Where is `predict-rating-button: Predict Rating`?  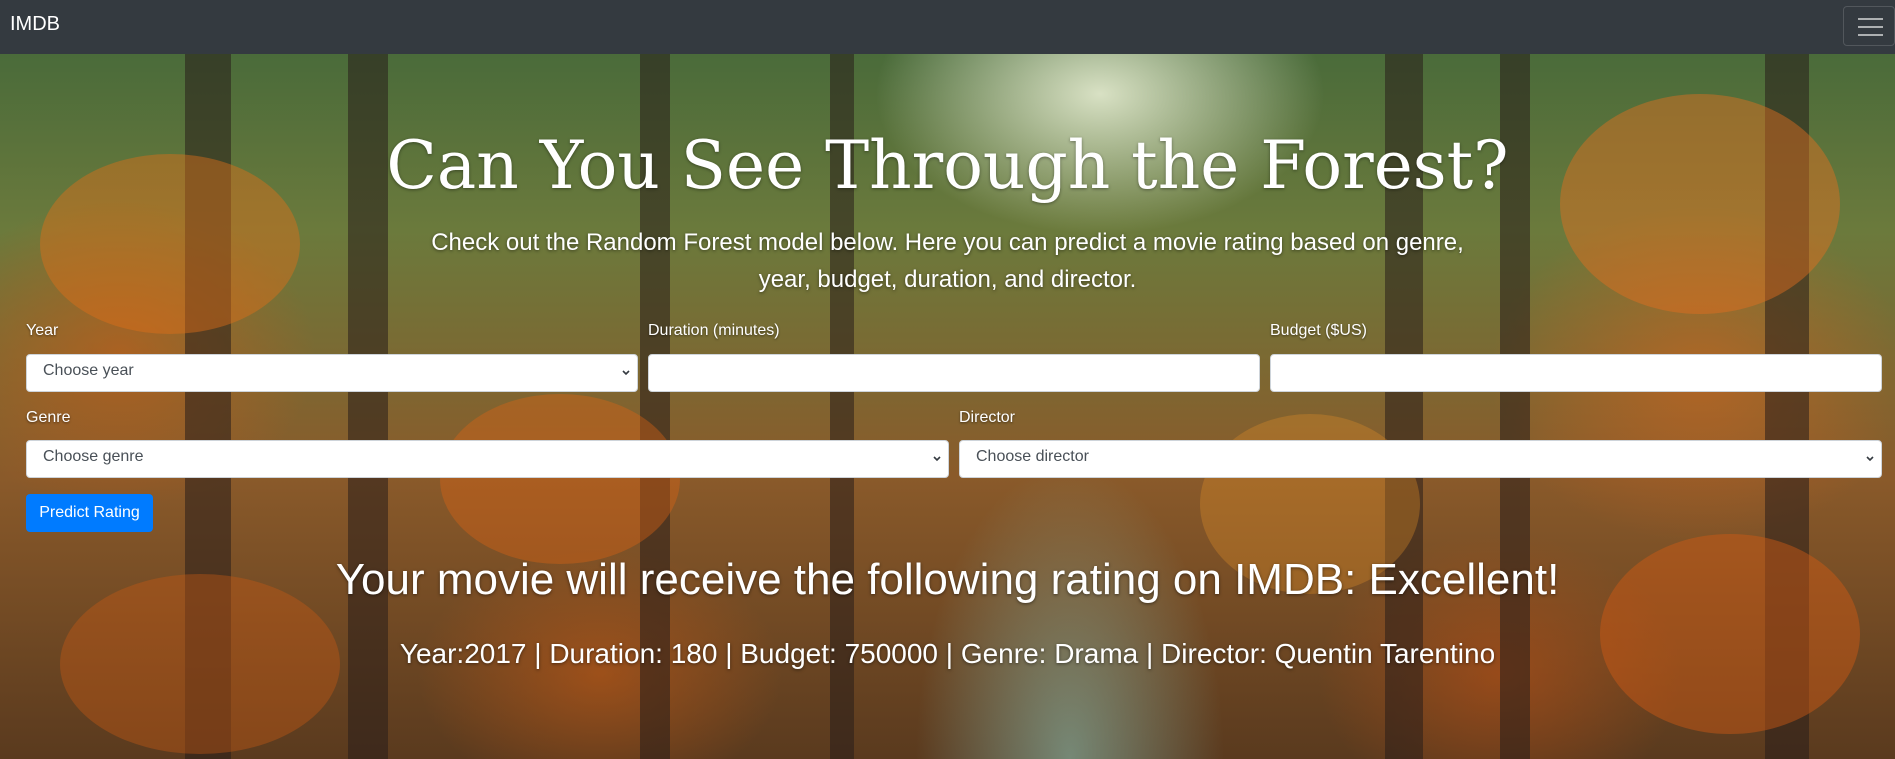
predict-rating-button: Predict Rating is located at coordinates (89, 513).